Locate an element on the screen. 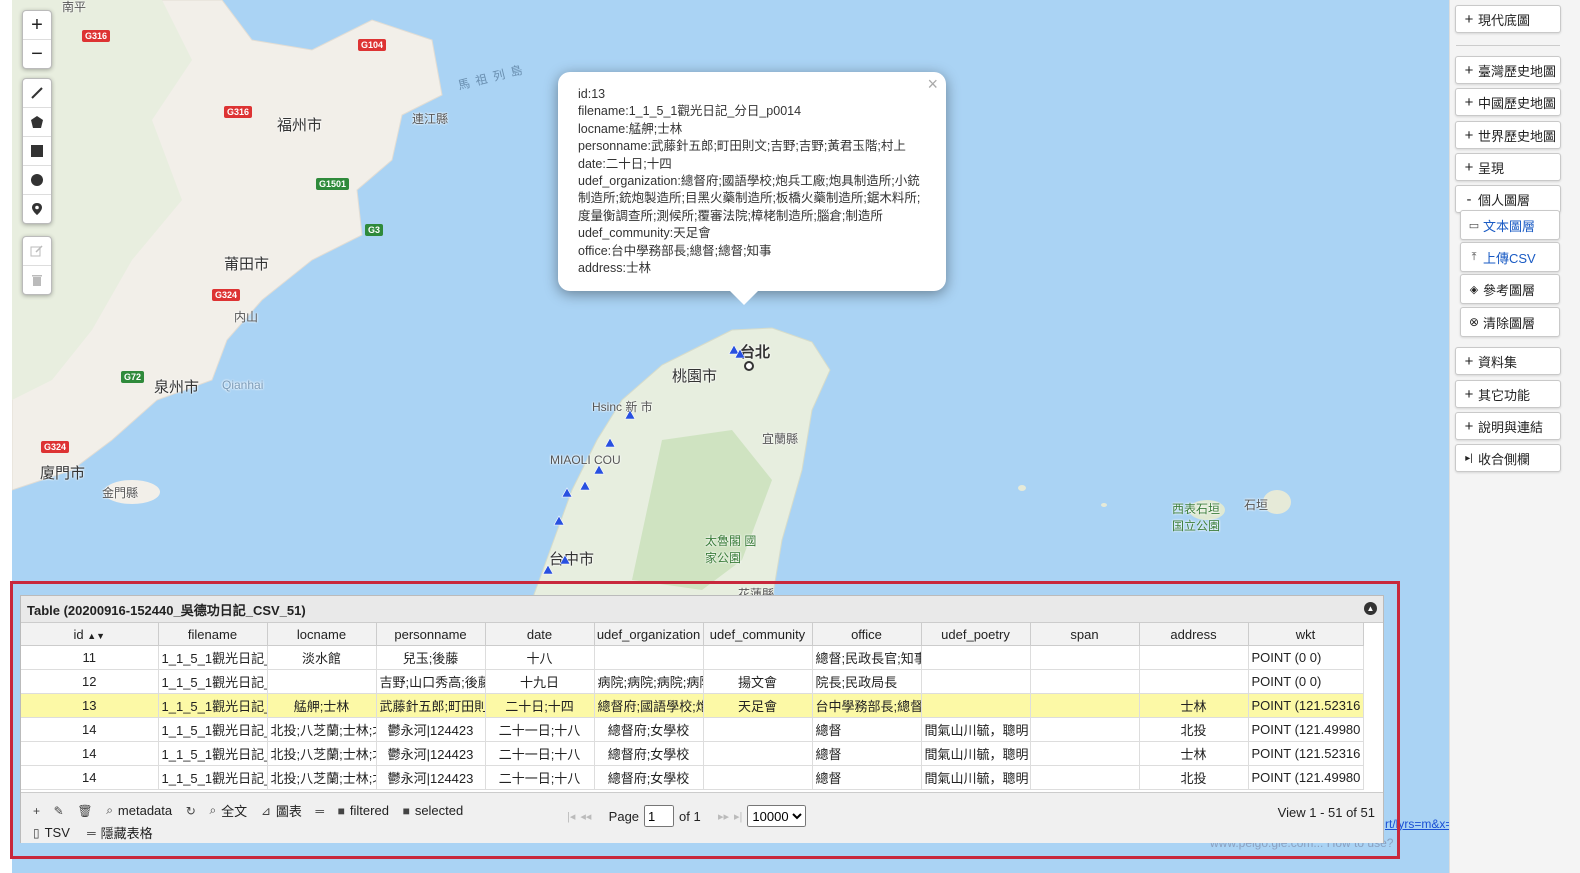 This screenshot has height=873, width=1580. column-header-filename: filename is located at coordinates (213, 634).